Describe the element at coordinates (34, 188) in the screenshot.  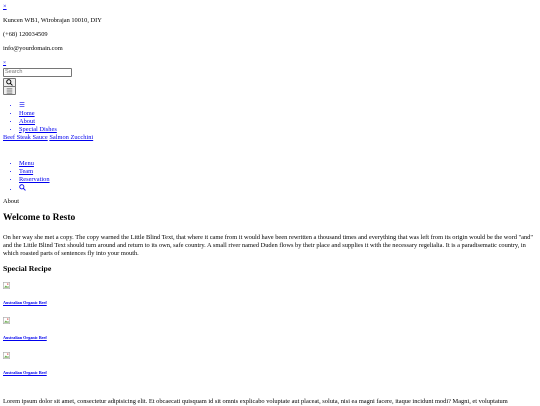
I see `nav-item-search` at that location.